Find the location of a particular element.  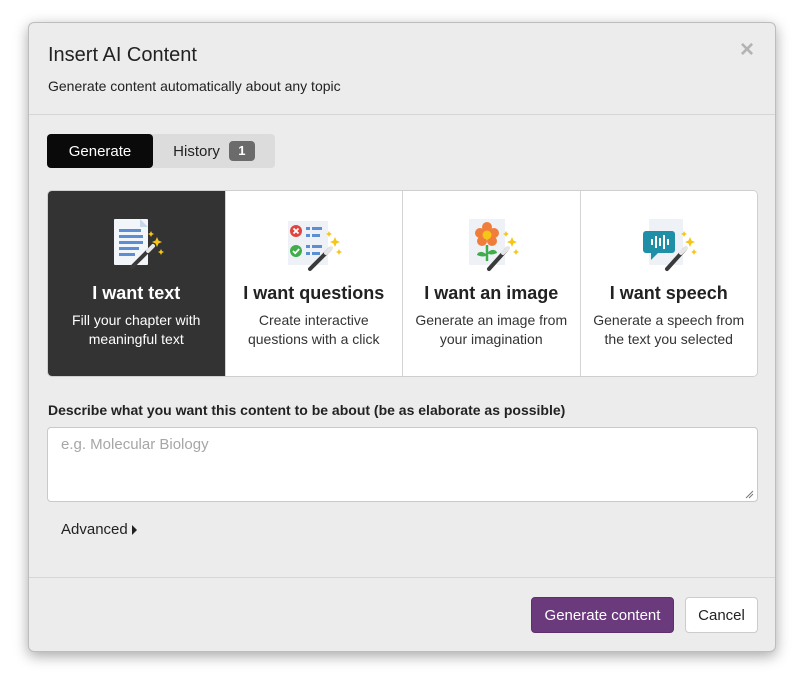

cancel-button: Cancel is located at coordinates (721, 615).